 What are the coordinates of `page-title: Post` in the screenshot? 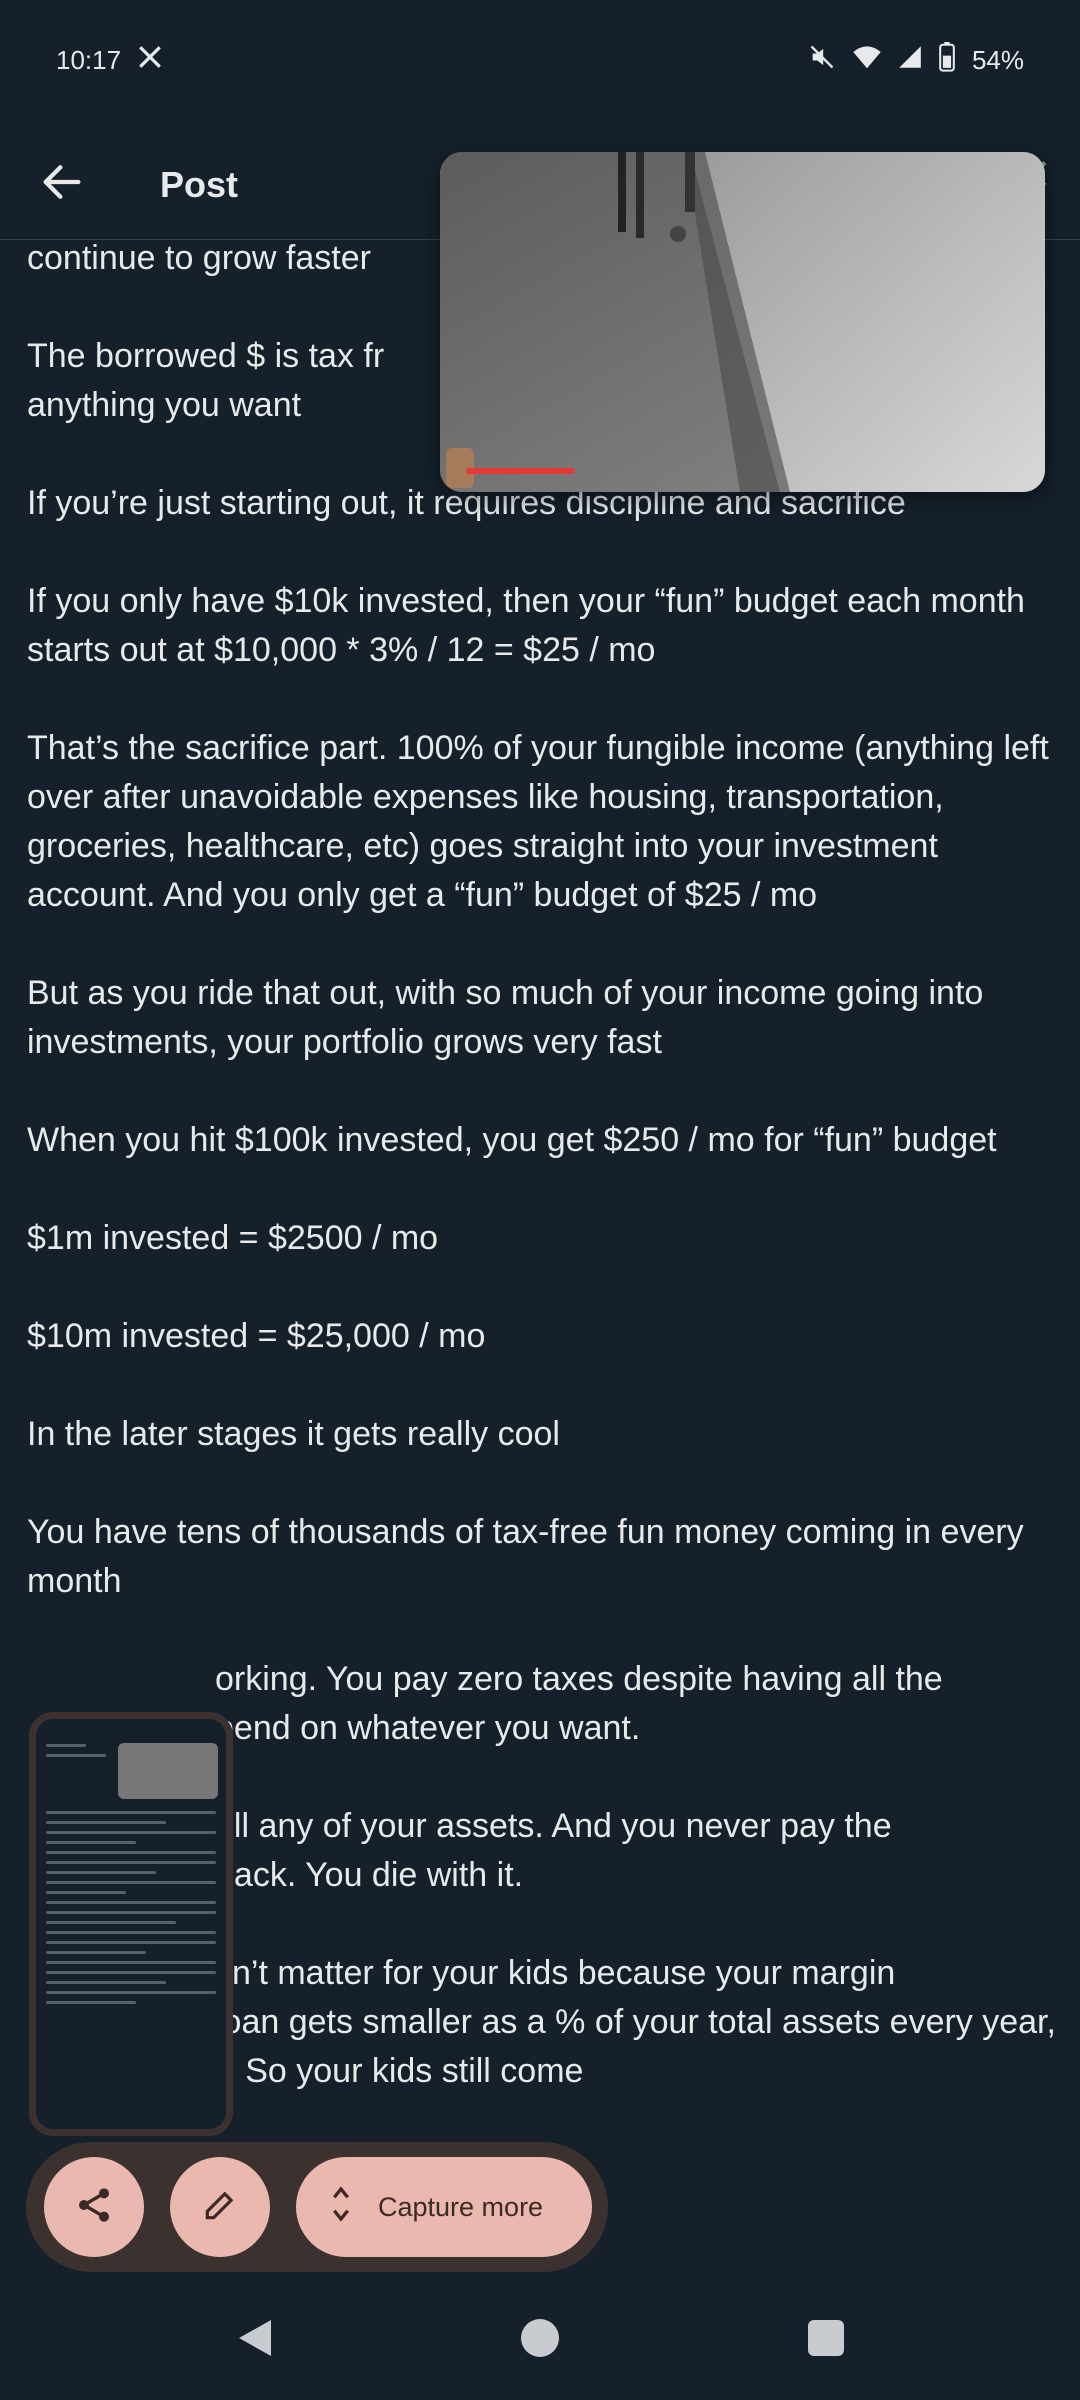 It's located at (199, 184).